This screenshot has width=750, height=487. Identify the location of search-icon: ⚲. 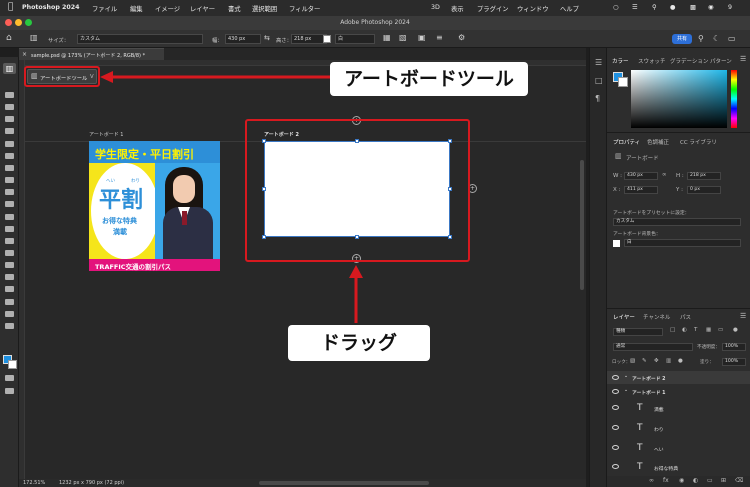
(654, 7).